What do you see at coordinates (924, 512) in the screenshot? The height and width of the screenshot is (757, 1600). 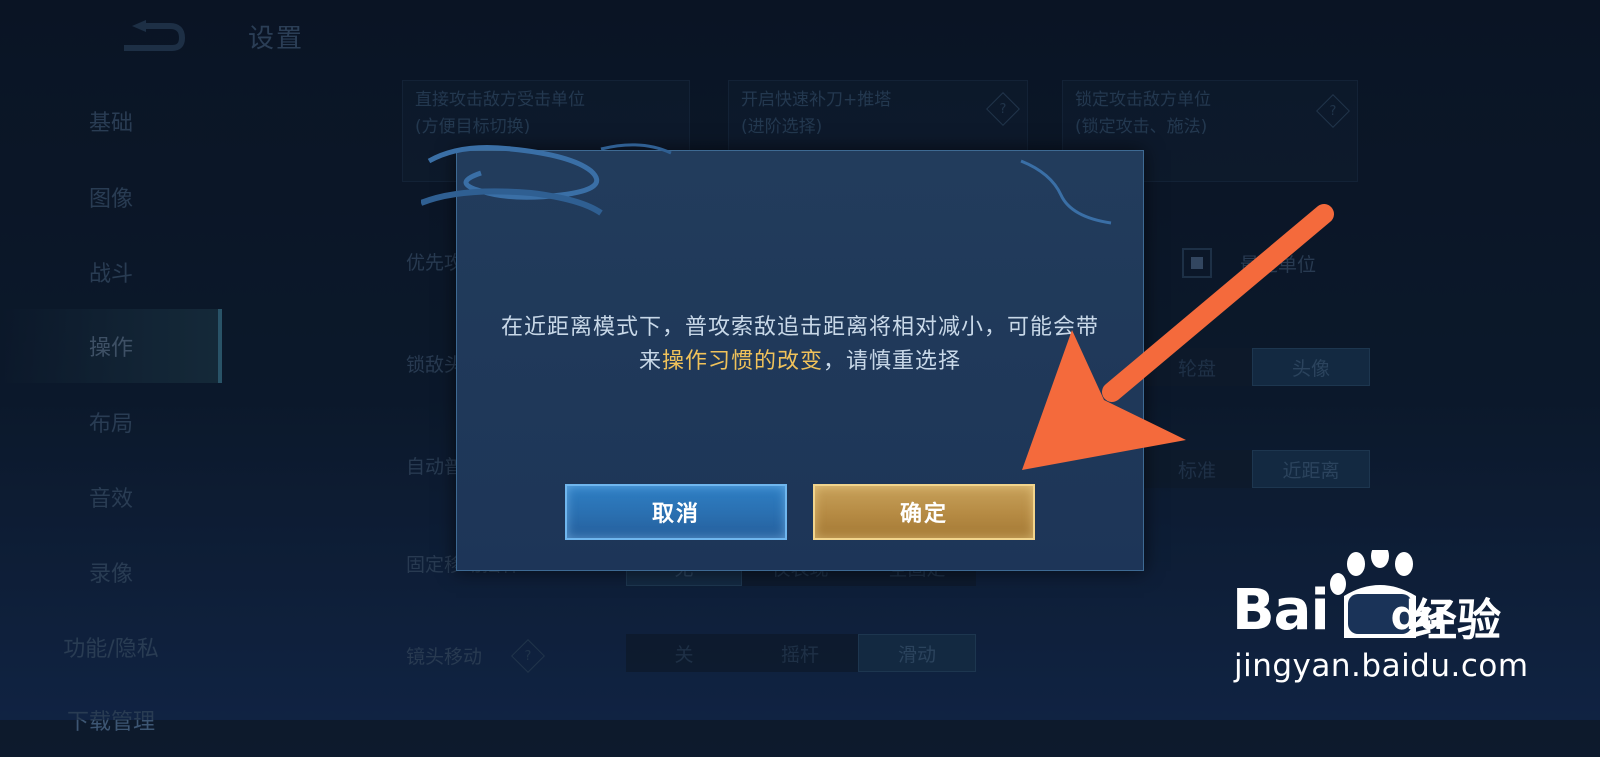 I see `confirm-button: 确定` at bounding box center [924, 512].